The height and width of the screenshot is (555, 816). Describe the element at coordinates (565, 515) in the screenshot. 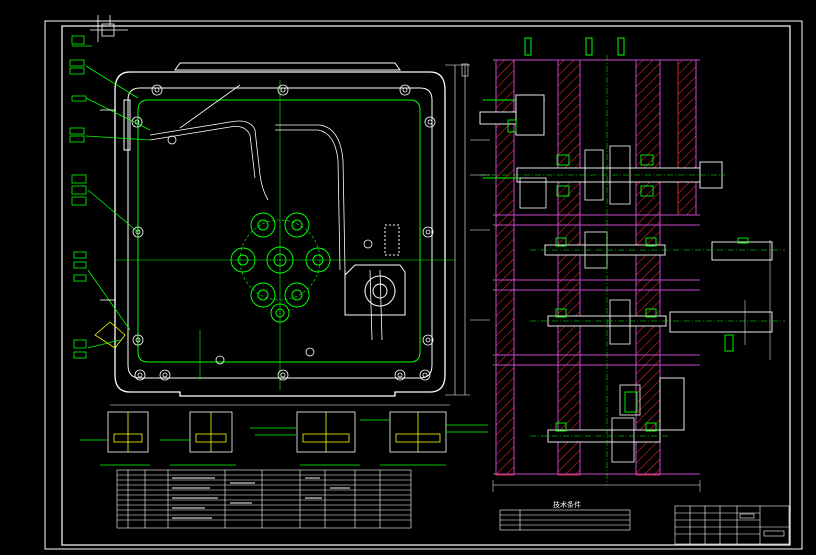

I see `technical-notes: 技术条件` at that location.